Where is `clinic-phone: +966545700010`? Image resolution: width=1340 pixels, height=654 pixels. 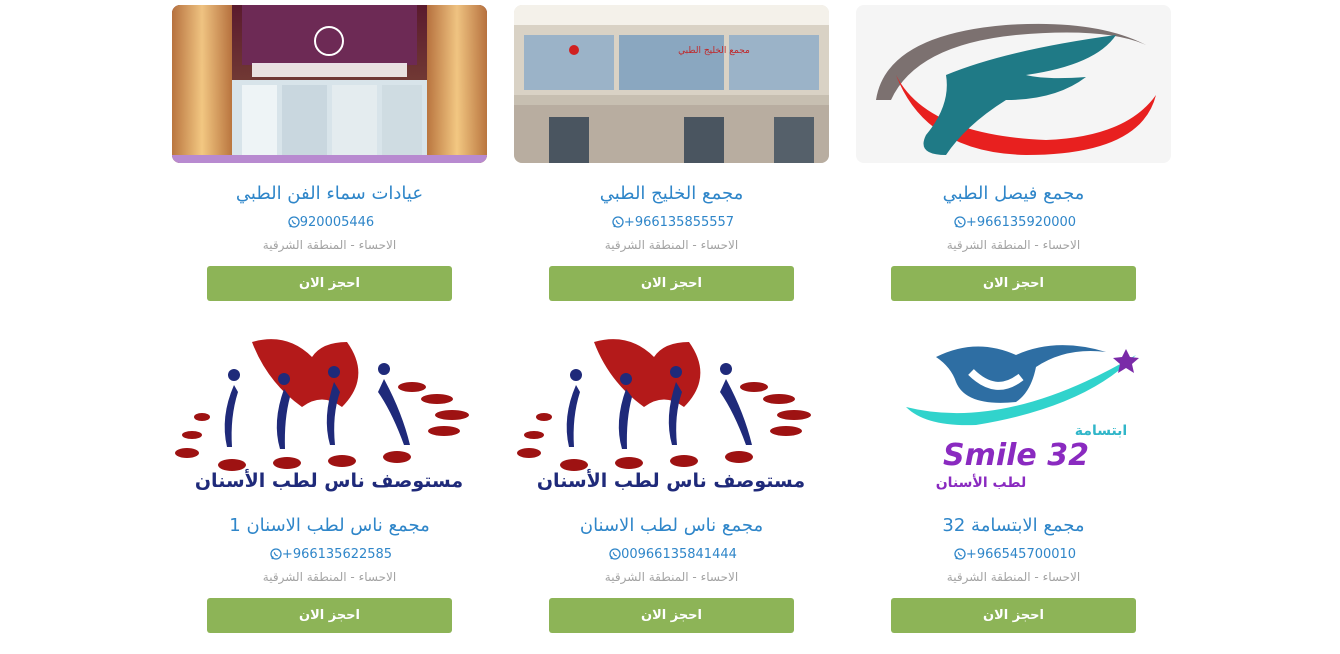
clinic-phone: +966545700010 is located at coordinates (1013, 555).